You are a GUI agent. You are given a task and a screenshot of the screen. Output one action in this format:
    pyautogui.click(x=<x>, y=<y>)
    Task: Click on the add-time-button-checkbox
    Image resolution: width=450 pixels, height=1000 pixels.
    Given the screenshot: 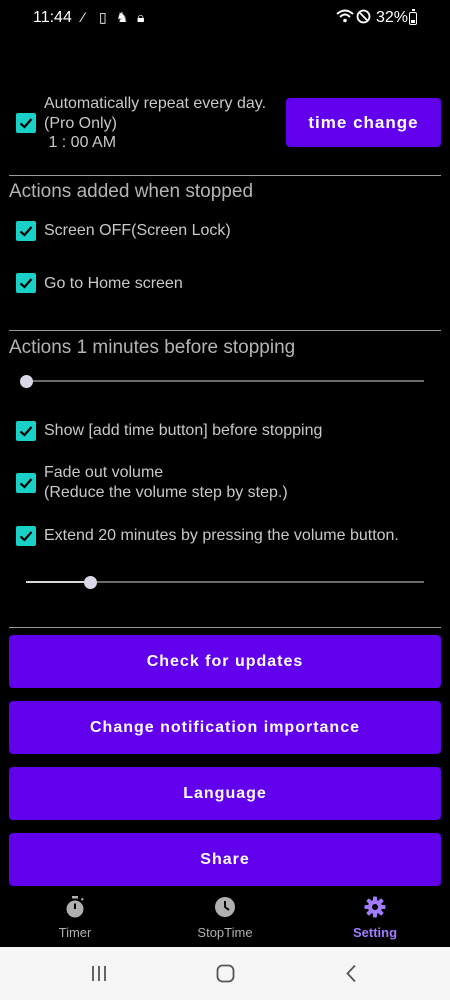 What is the action you would take?
    pyautogui.click(x=26, y=431)
    